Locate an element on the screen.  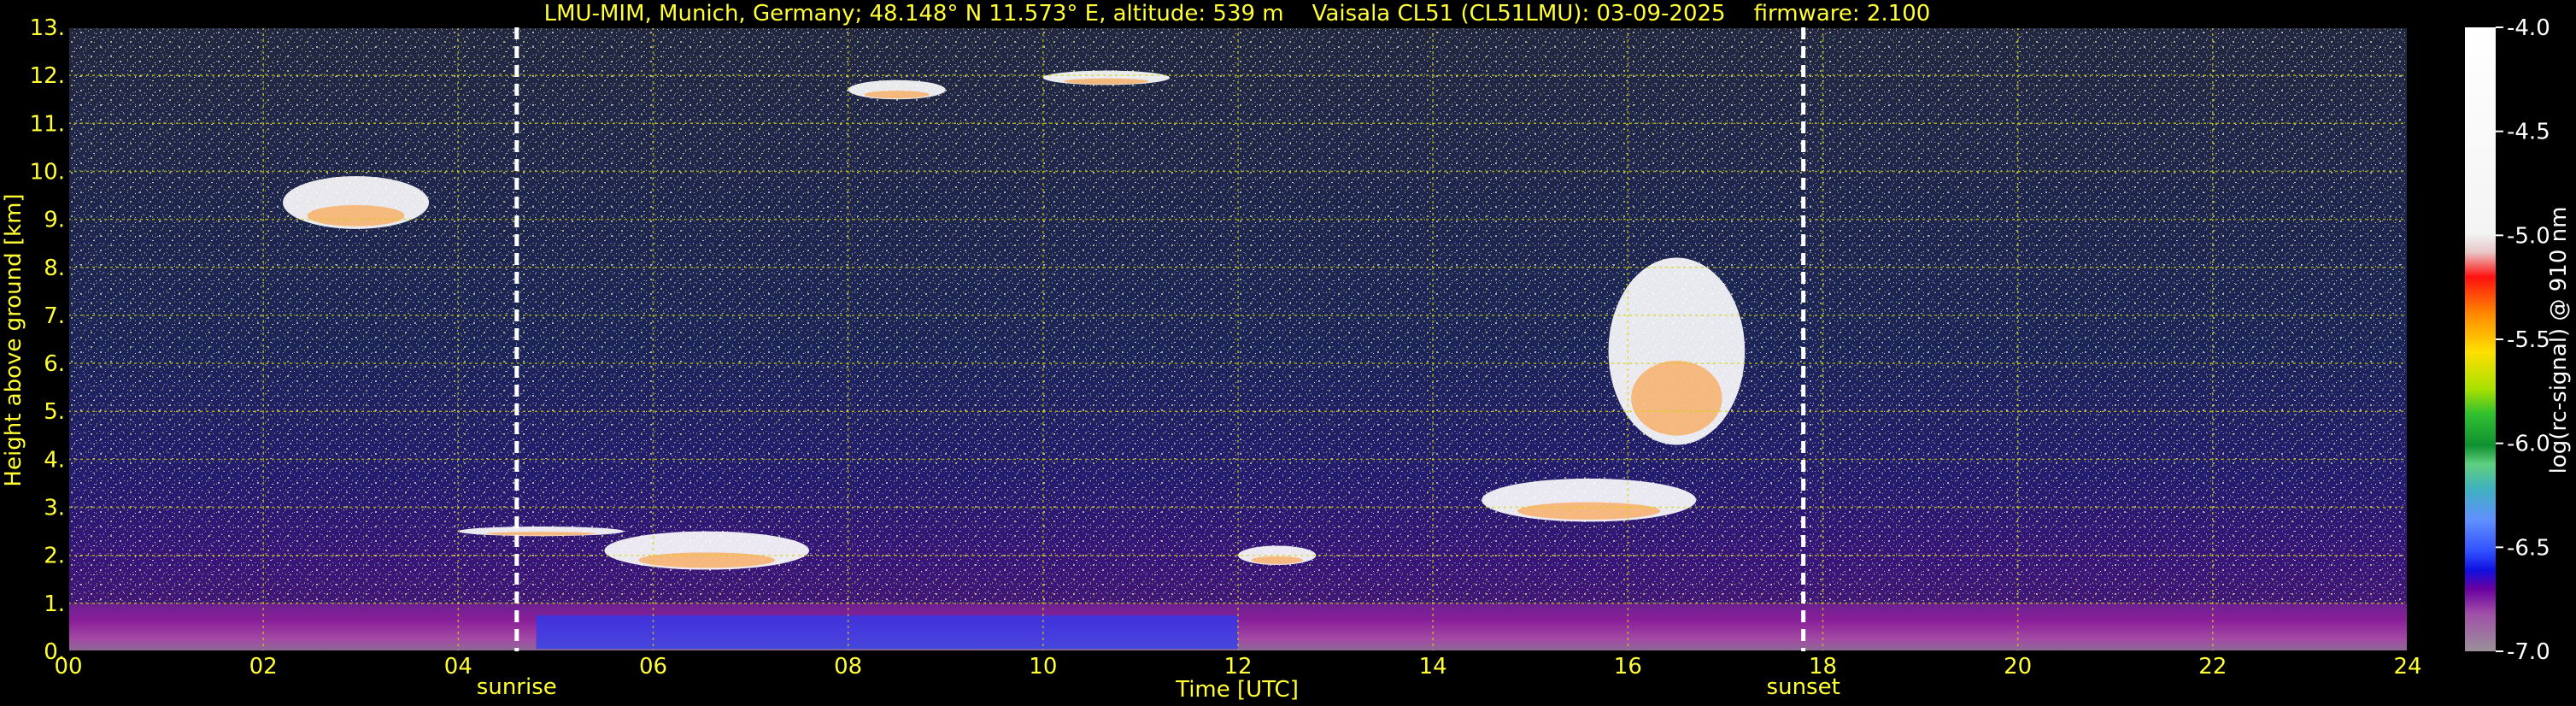
cb-tick-1: -4.5 is located at coordinates (2528, 132).